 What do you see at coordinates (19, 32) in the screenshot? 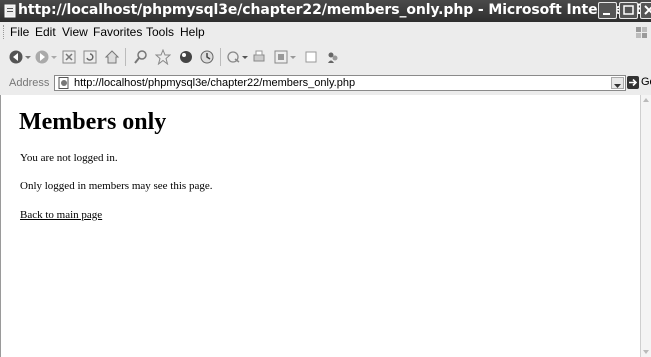
I see `menu-file: File` at bounding box center [19, 32].